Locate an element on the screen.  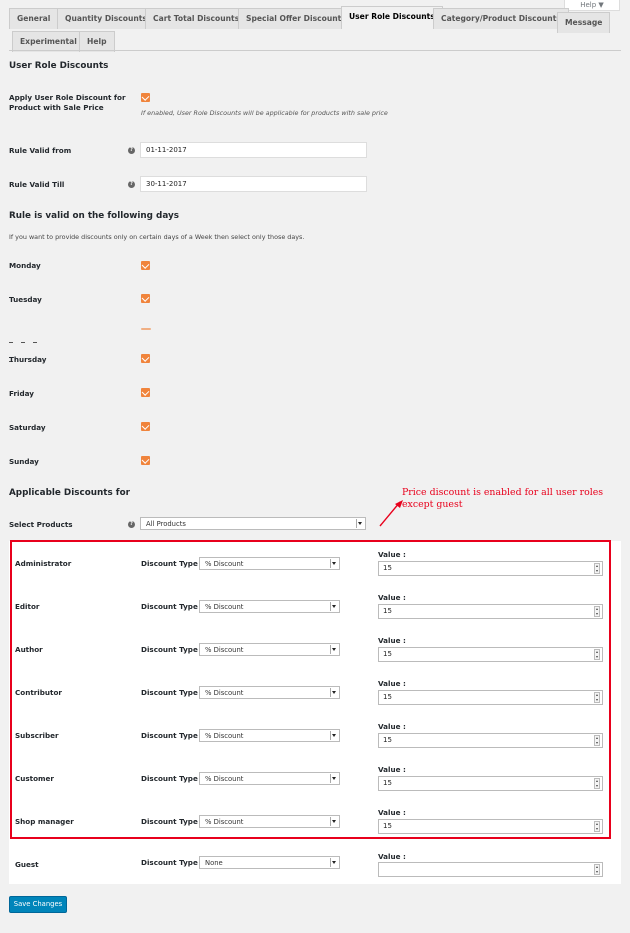
value-label: Value : is located at coordinates (392, 856).